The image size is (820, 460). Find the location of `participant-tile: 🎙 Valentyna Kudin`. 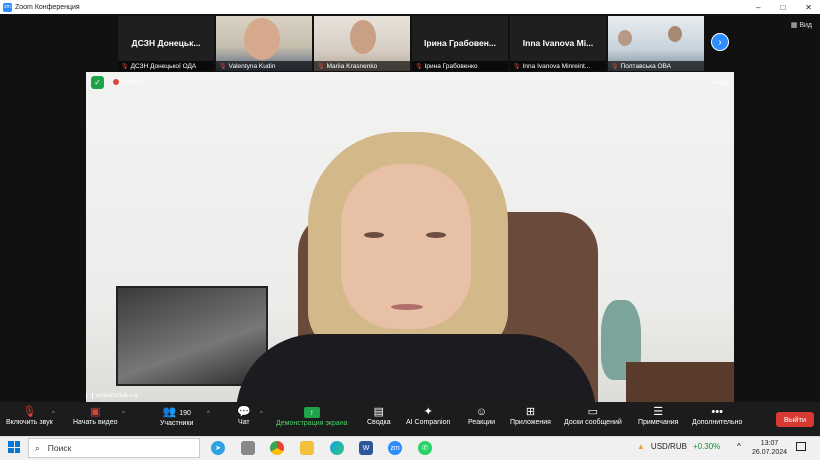

participant-tile: 🎙 Valentyna Kudin is located at coordinates (264, 43).